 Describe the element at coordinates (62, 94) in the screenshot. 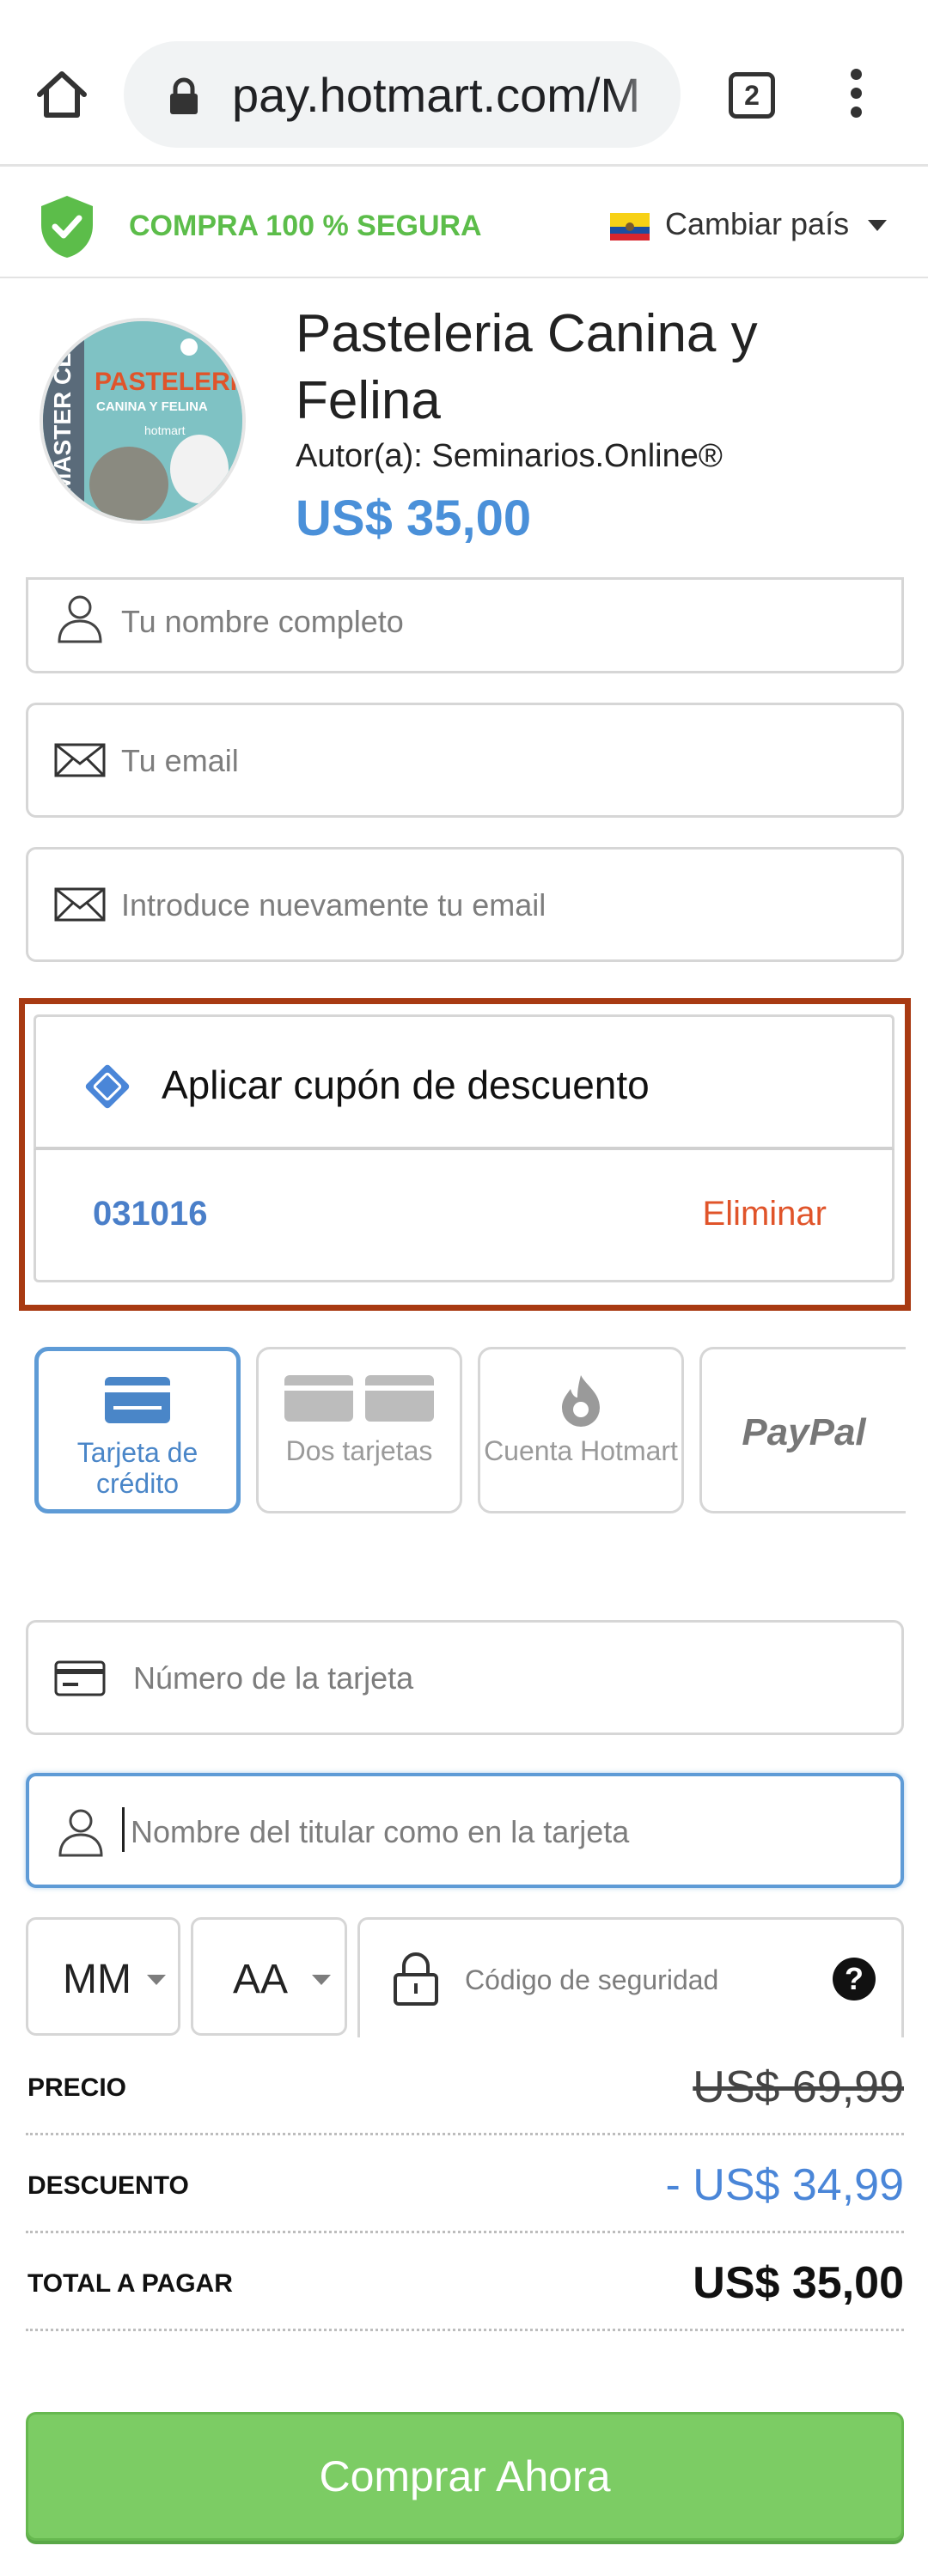

I see `home-icon` at that location.